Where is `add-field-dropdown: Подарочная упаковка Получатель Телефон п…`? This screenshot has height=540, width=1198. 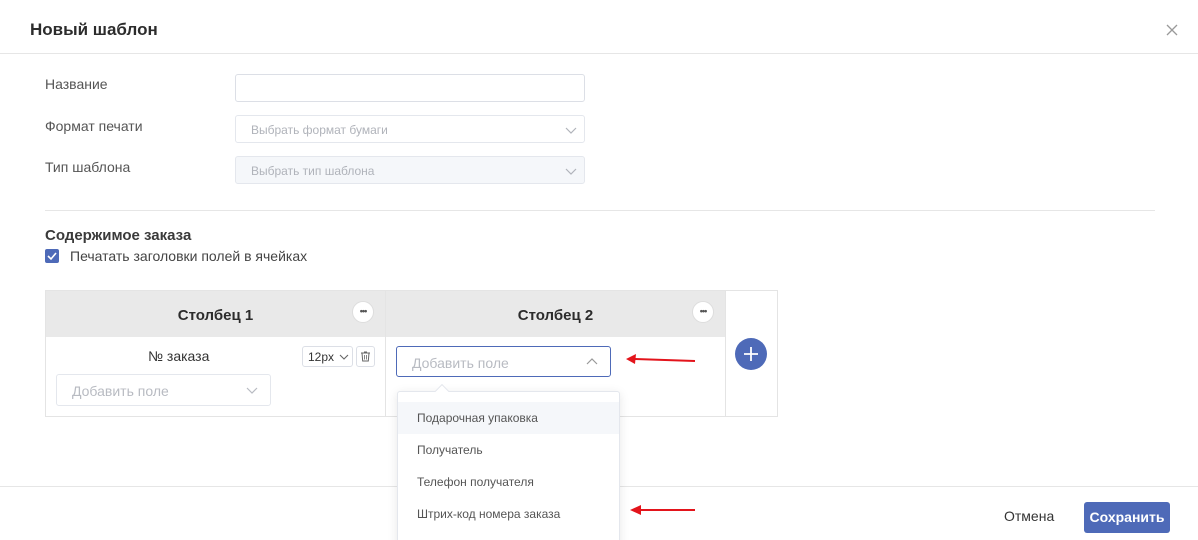 add-field-dropdown: Подарочная упаковка Получатель Телефон п… is located at coordinates (508, 465).